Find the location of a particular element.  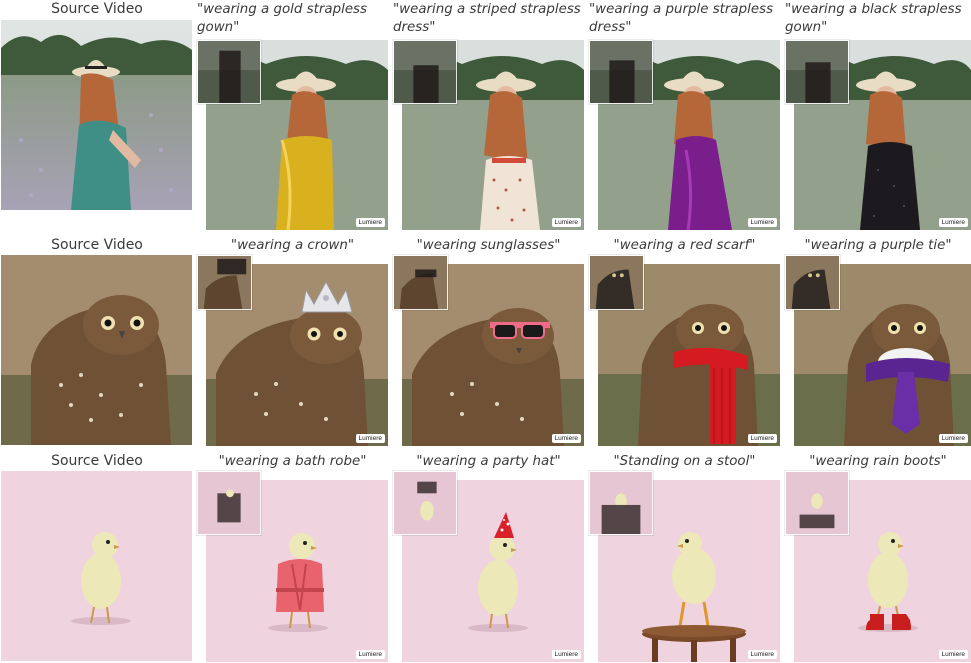

row1-edit-4-mask is located at coordinates (817, 72).